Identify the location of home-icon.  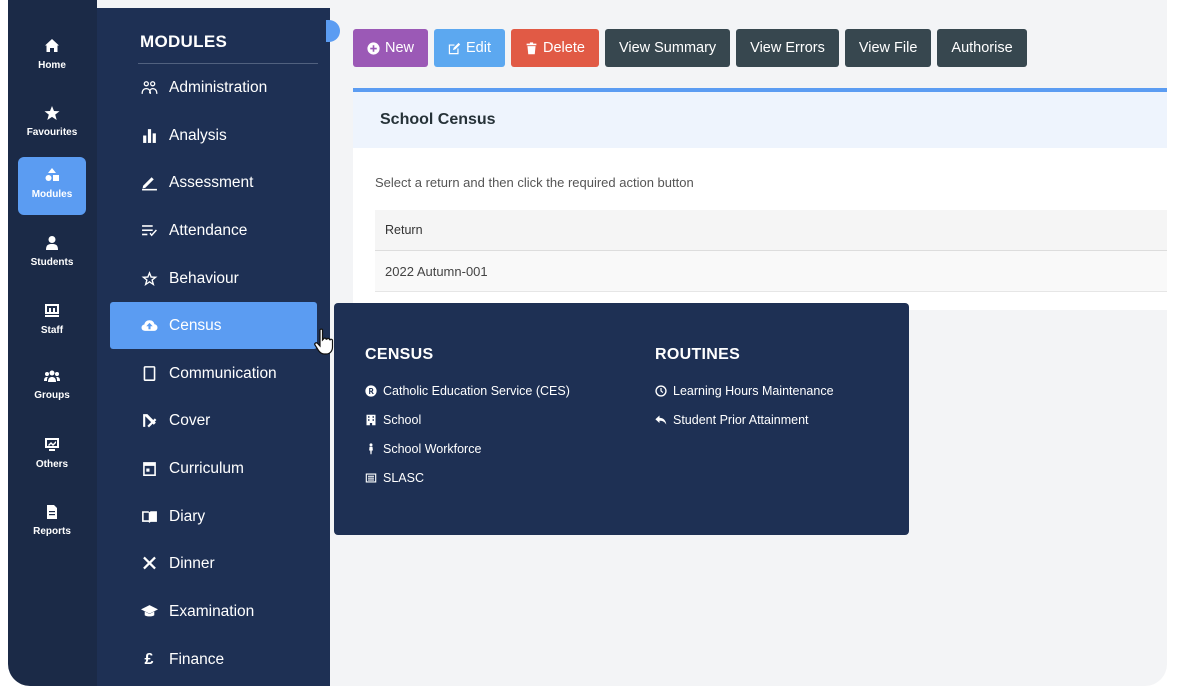
(52, 49).